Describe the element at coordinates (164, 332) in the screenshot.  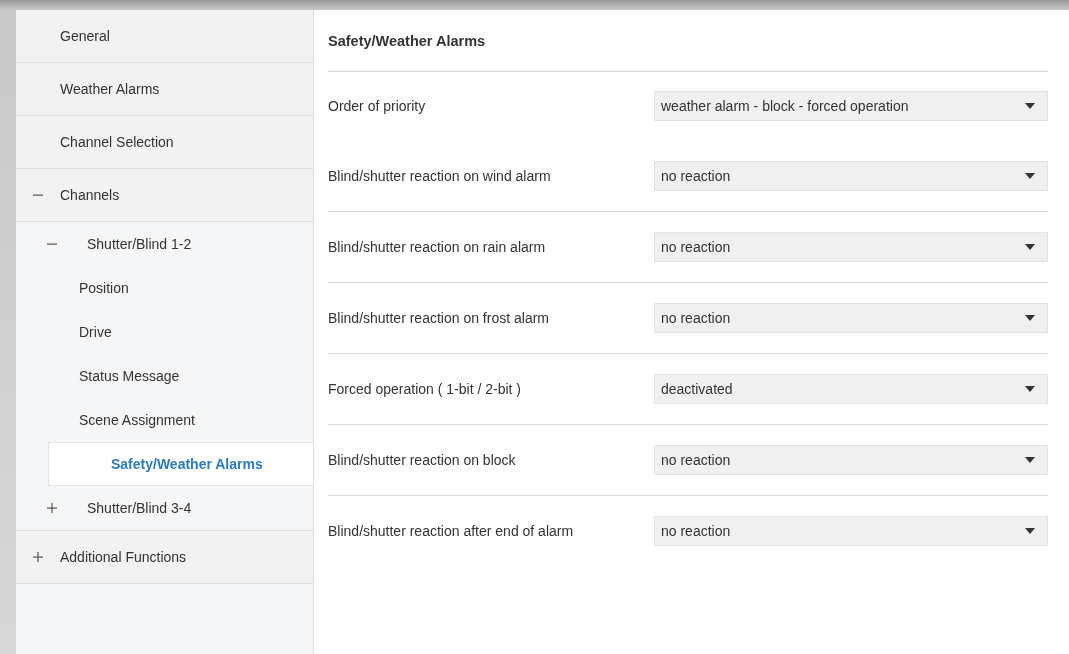
I see `tree-item: Drive` at that location.